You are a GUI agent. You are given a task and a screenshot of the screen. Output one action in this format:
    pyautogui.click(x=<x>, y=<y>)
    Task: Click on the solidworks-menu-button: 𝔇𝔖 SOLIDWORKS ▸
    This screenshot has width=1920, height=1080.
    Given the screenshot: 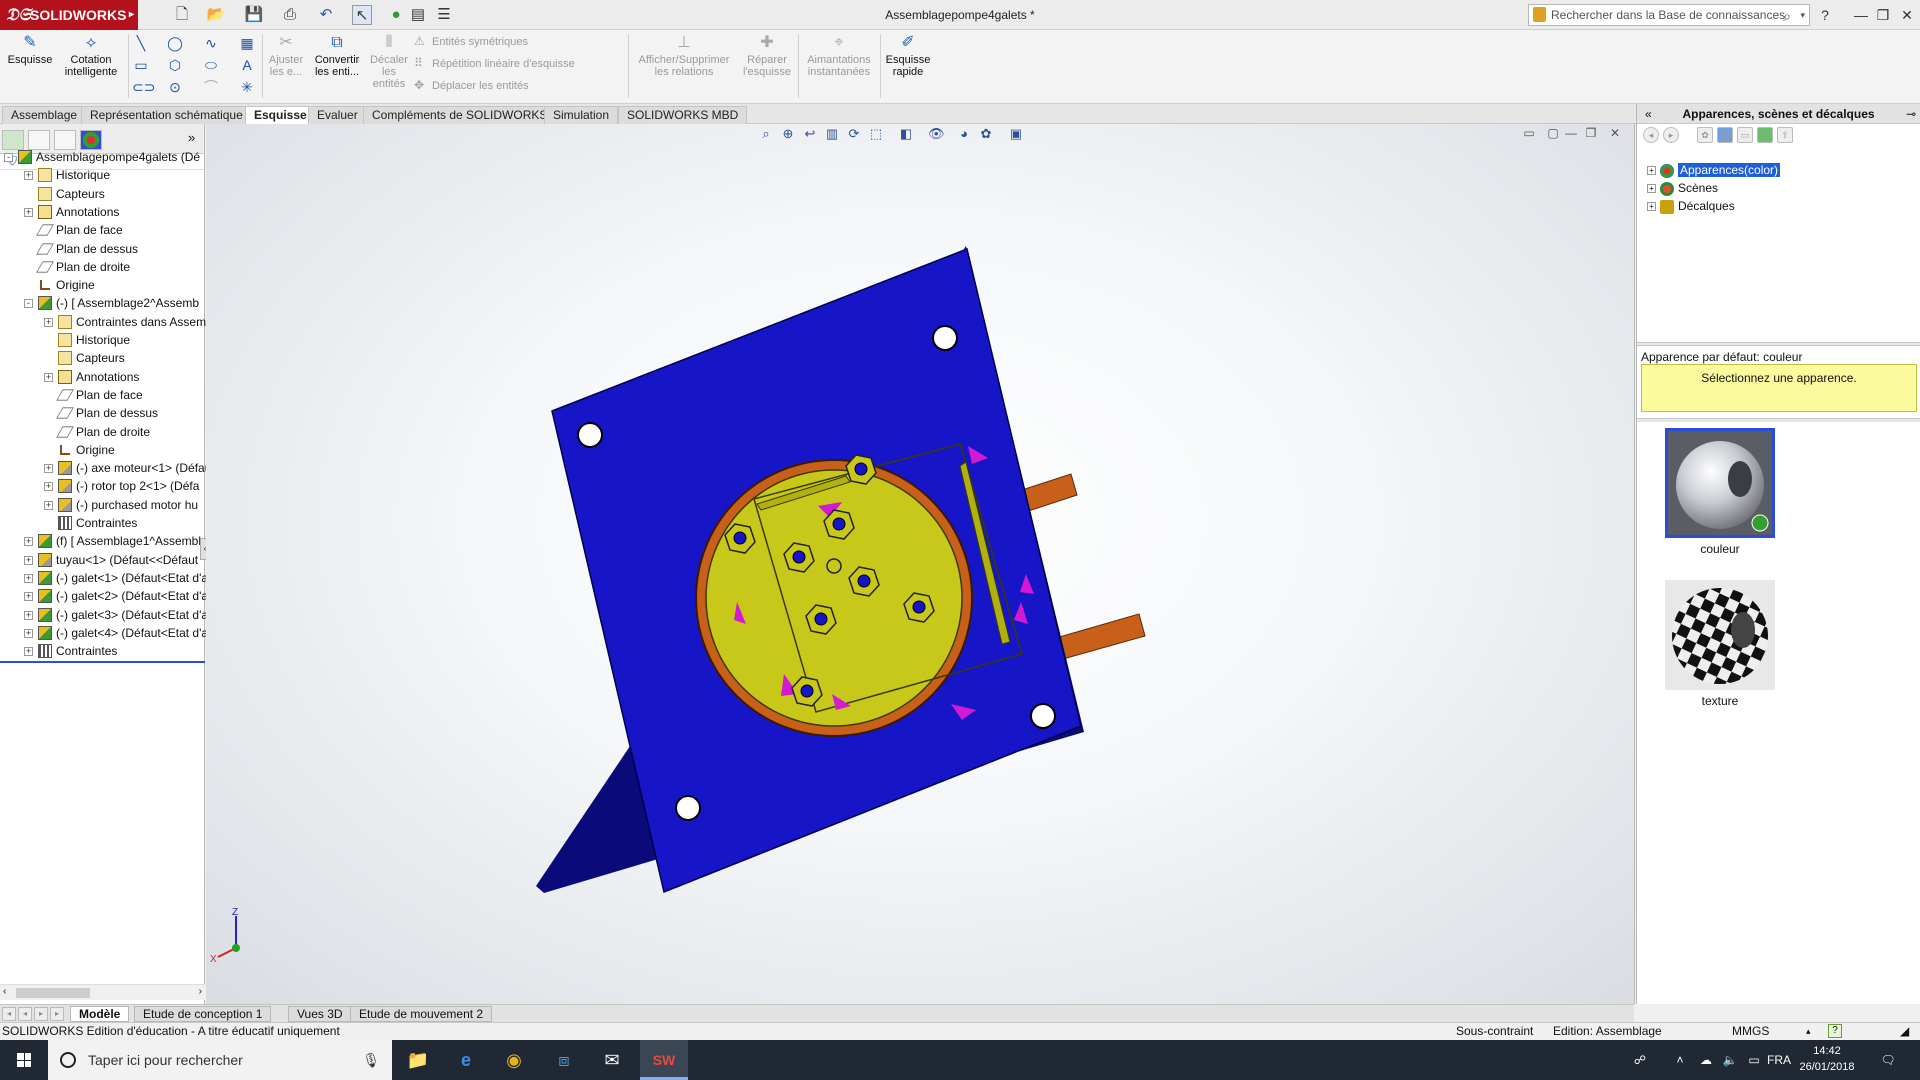 What is the action you would take?
    pyautogui.click(x=69, y=15)
    